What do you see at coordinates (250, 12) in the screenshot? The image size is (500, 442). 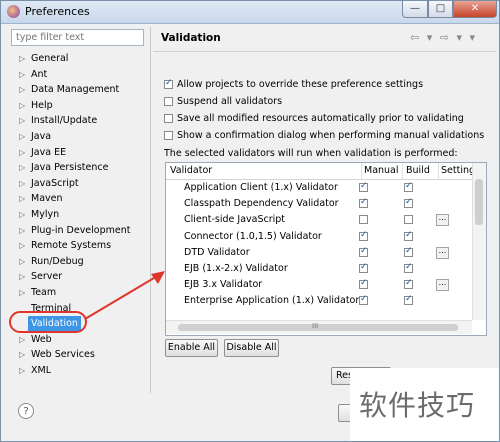 I see `title-bar: Preferences — □ ✕` at bounding box center [250, 12].